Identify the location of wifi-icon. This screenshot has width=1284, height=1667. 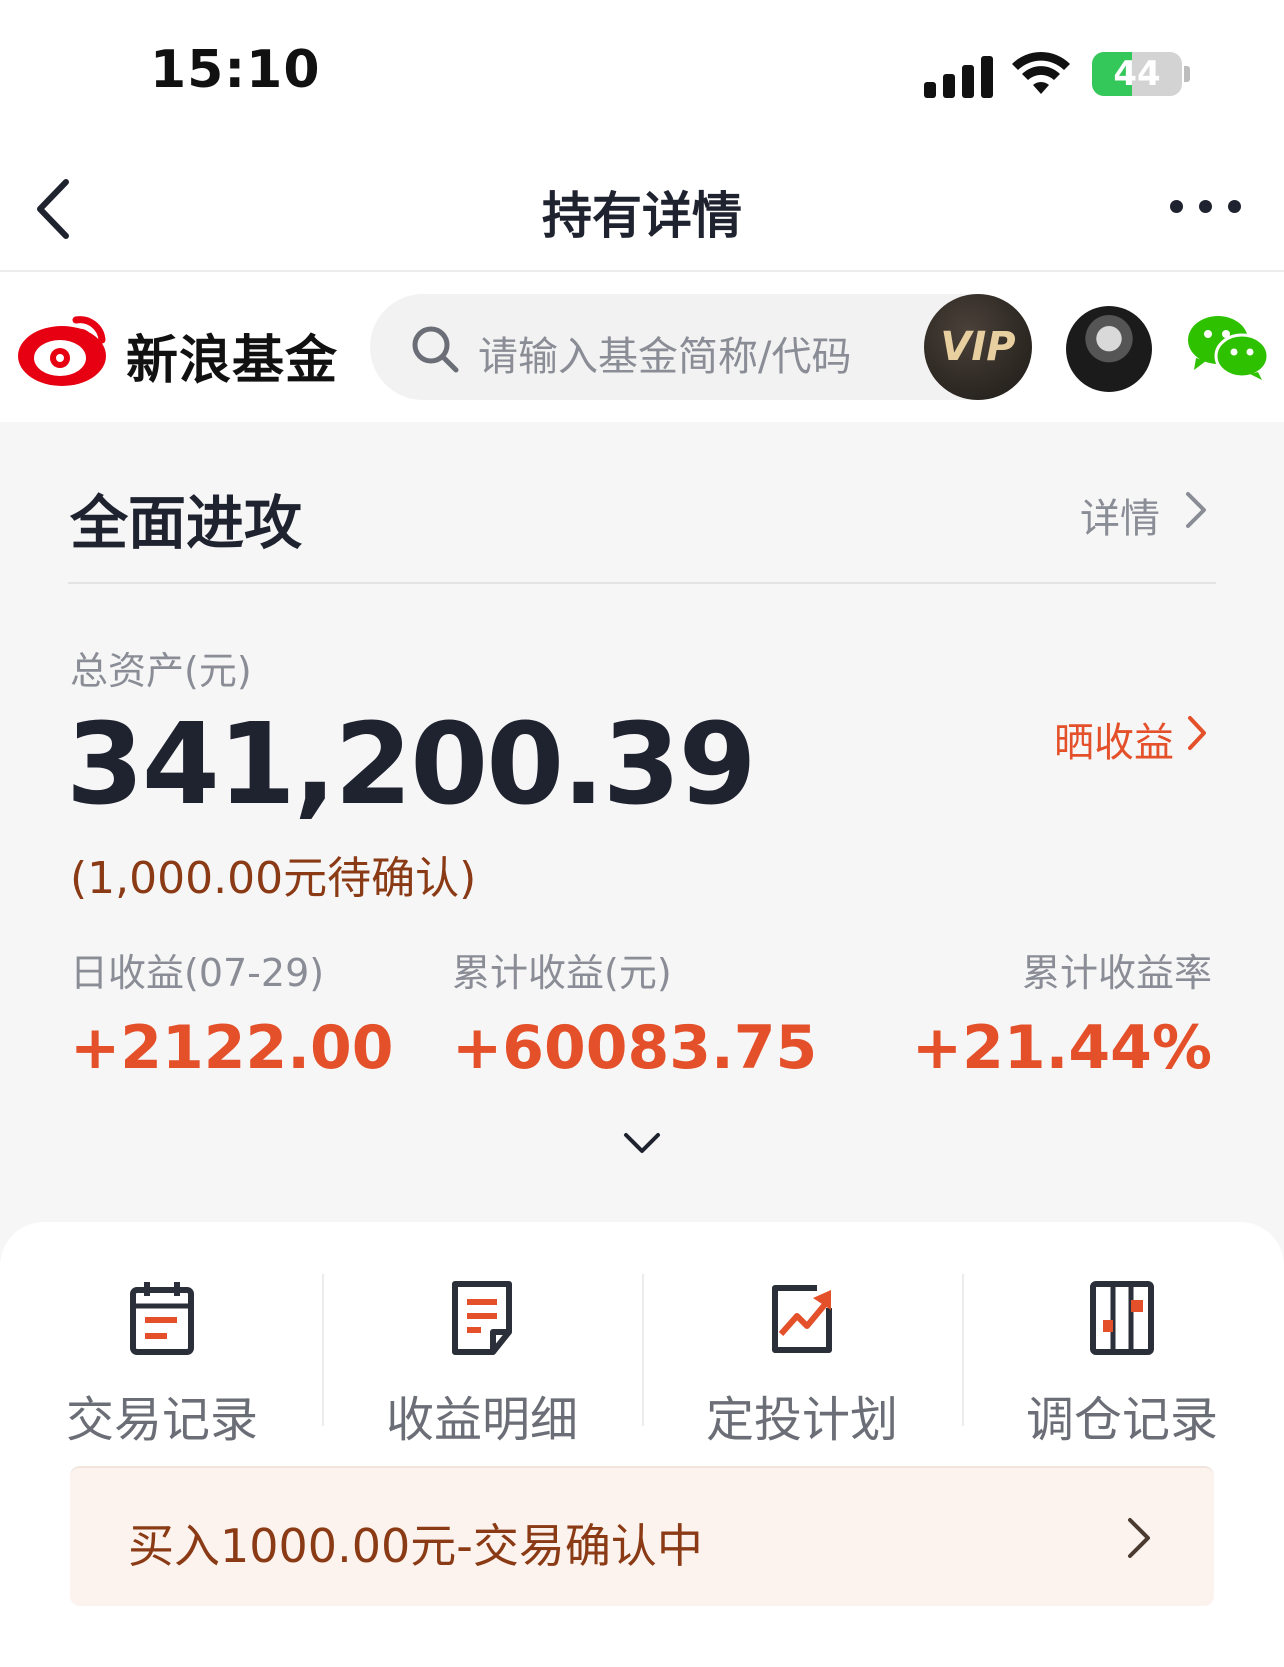
(1041, 72).